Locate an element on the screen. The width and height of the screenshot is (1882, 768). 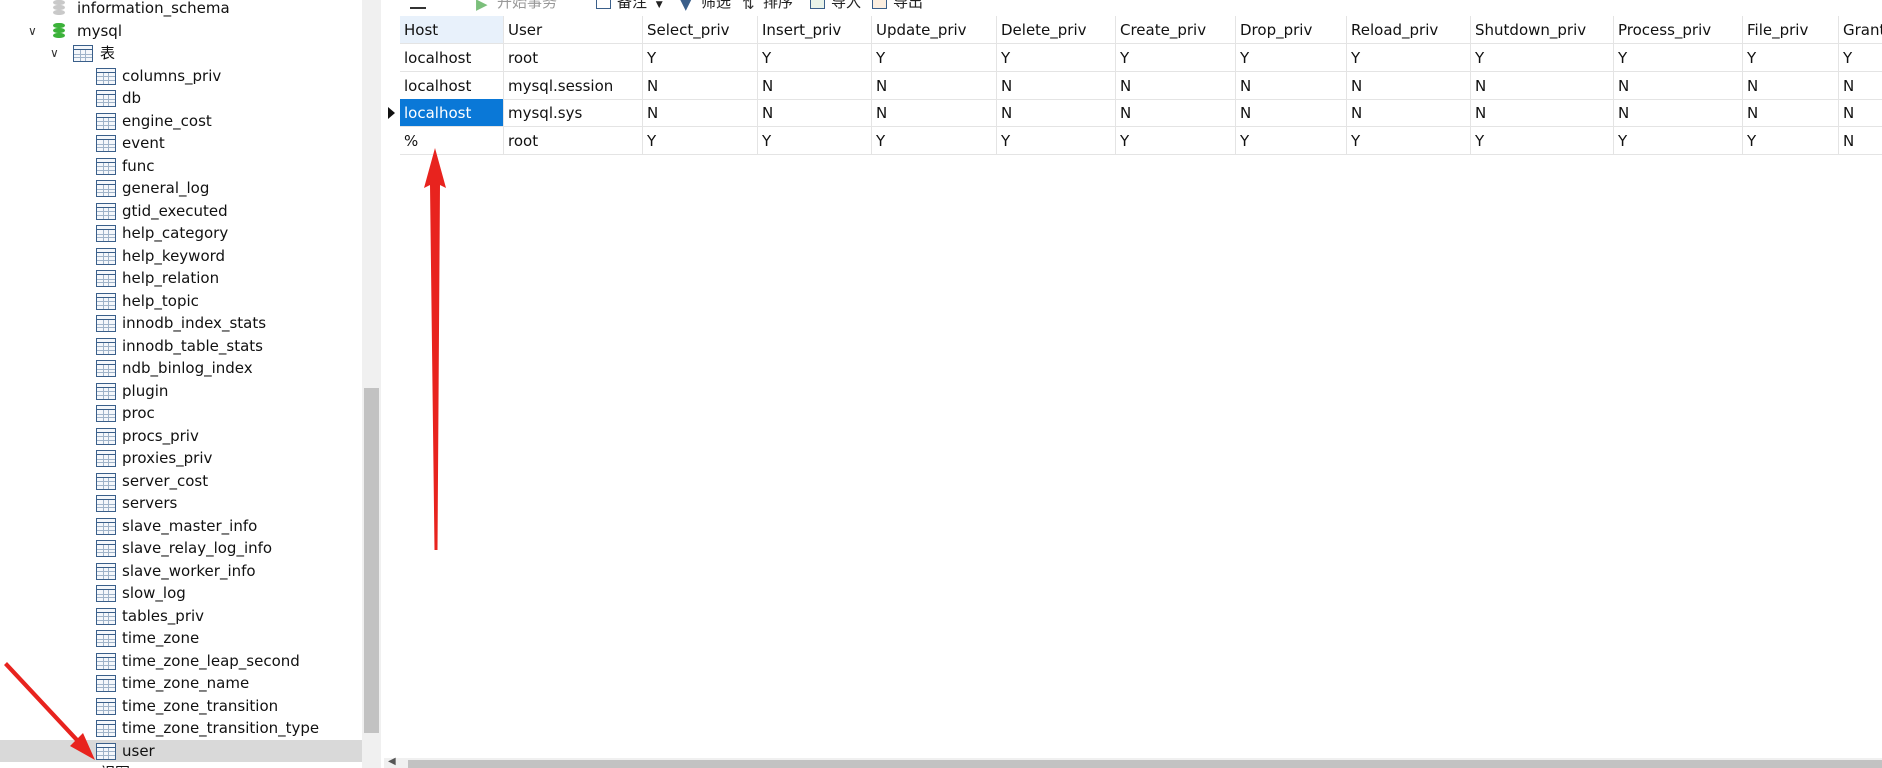
tree-item-table: user is located at coordinates (181, 750).